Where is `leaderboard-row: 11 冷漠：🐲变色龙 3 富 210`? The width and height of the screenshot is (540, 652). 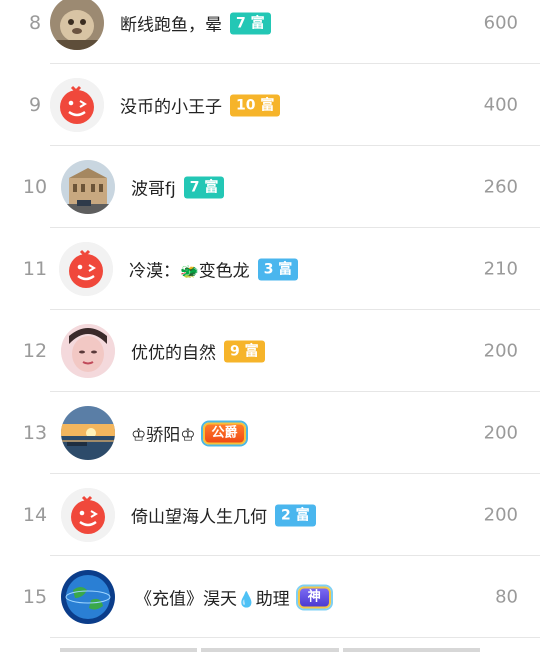 leaderboard-row: 11 冷漠：🐲变色龙 3 富 210 is located at coordinates (270, 269).